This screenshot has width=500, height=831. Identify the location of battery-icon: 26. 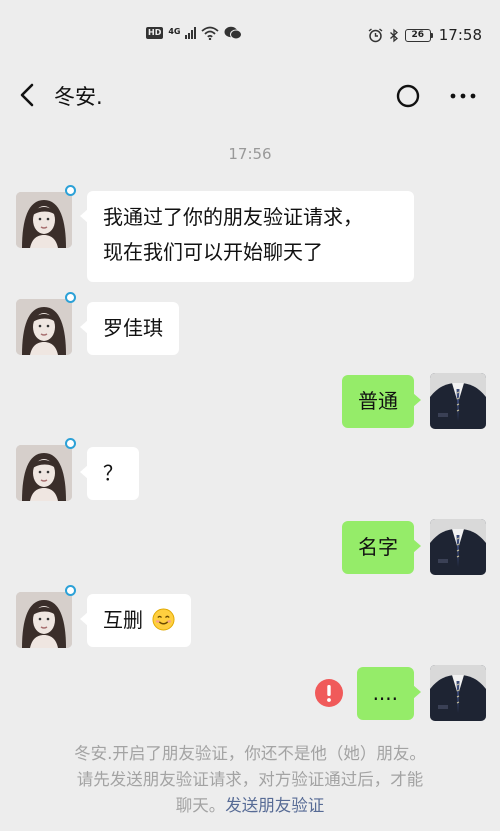
(418, 35).